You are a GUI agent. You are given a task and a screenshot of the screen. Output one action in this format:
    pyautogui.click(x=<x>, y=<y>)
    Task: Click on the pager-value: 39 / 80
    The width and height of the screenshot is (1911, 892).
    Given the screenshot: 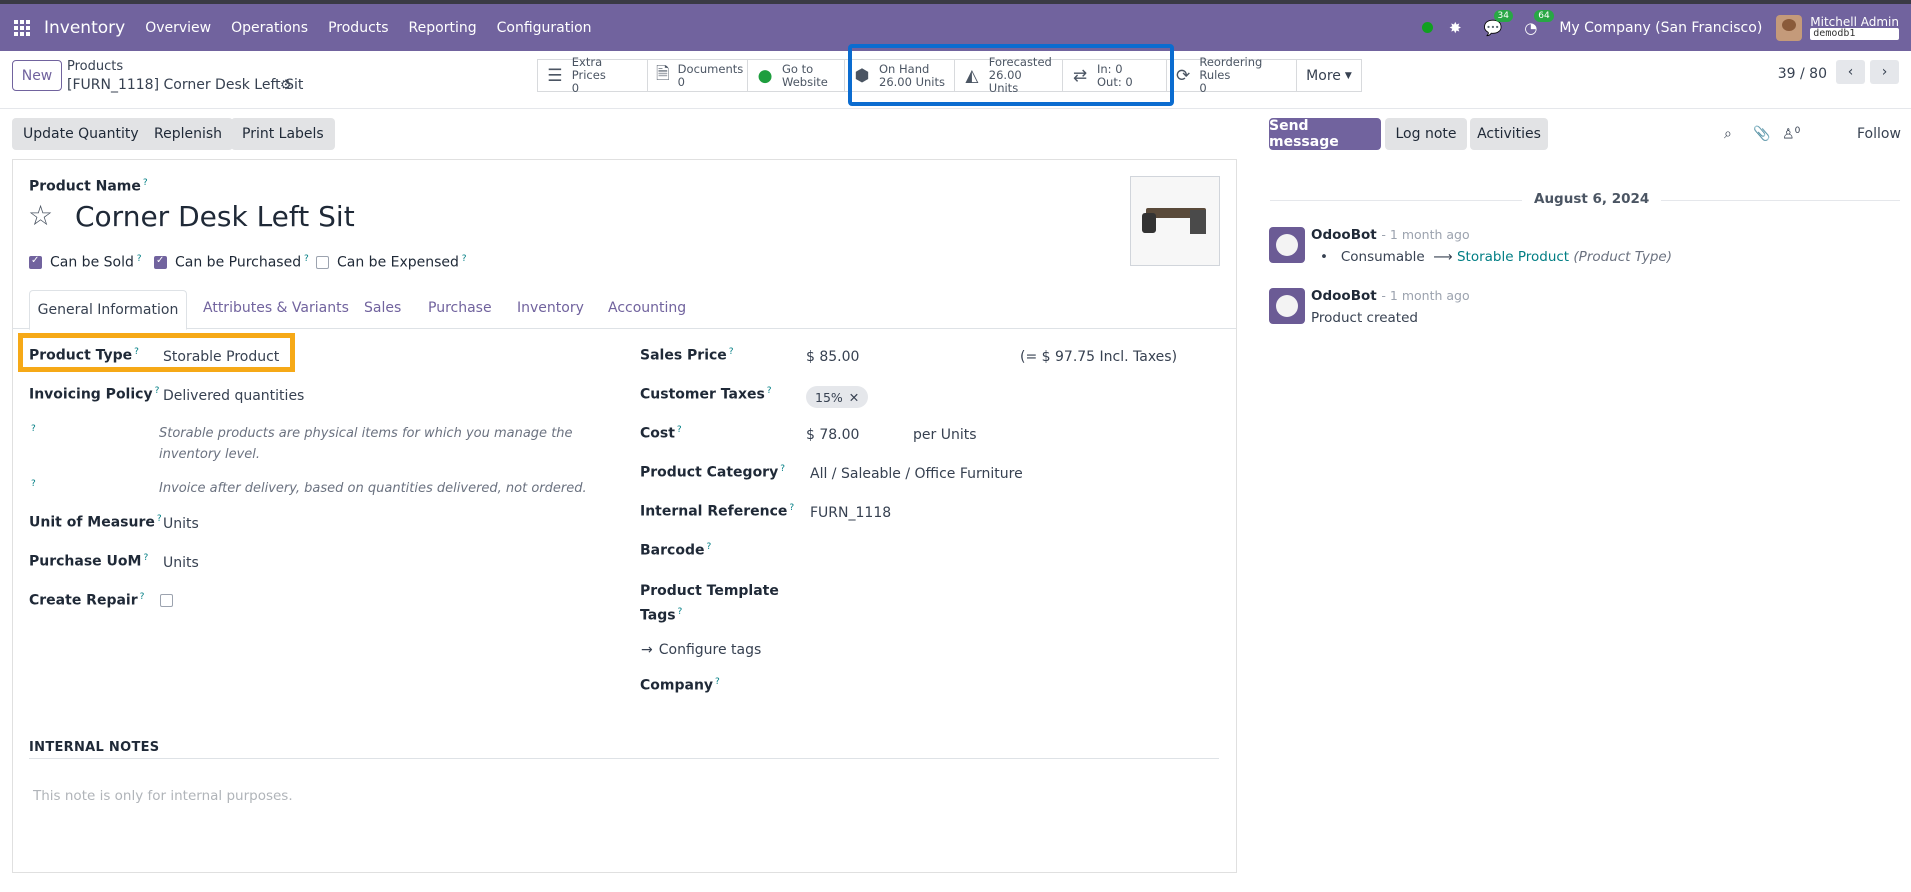 What is the action you would take?
    pyautogui.click(x=1802, y=74)
    